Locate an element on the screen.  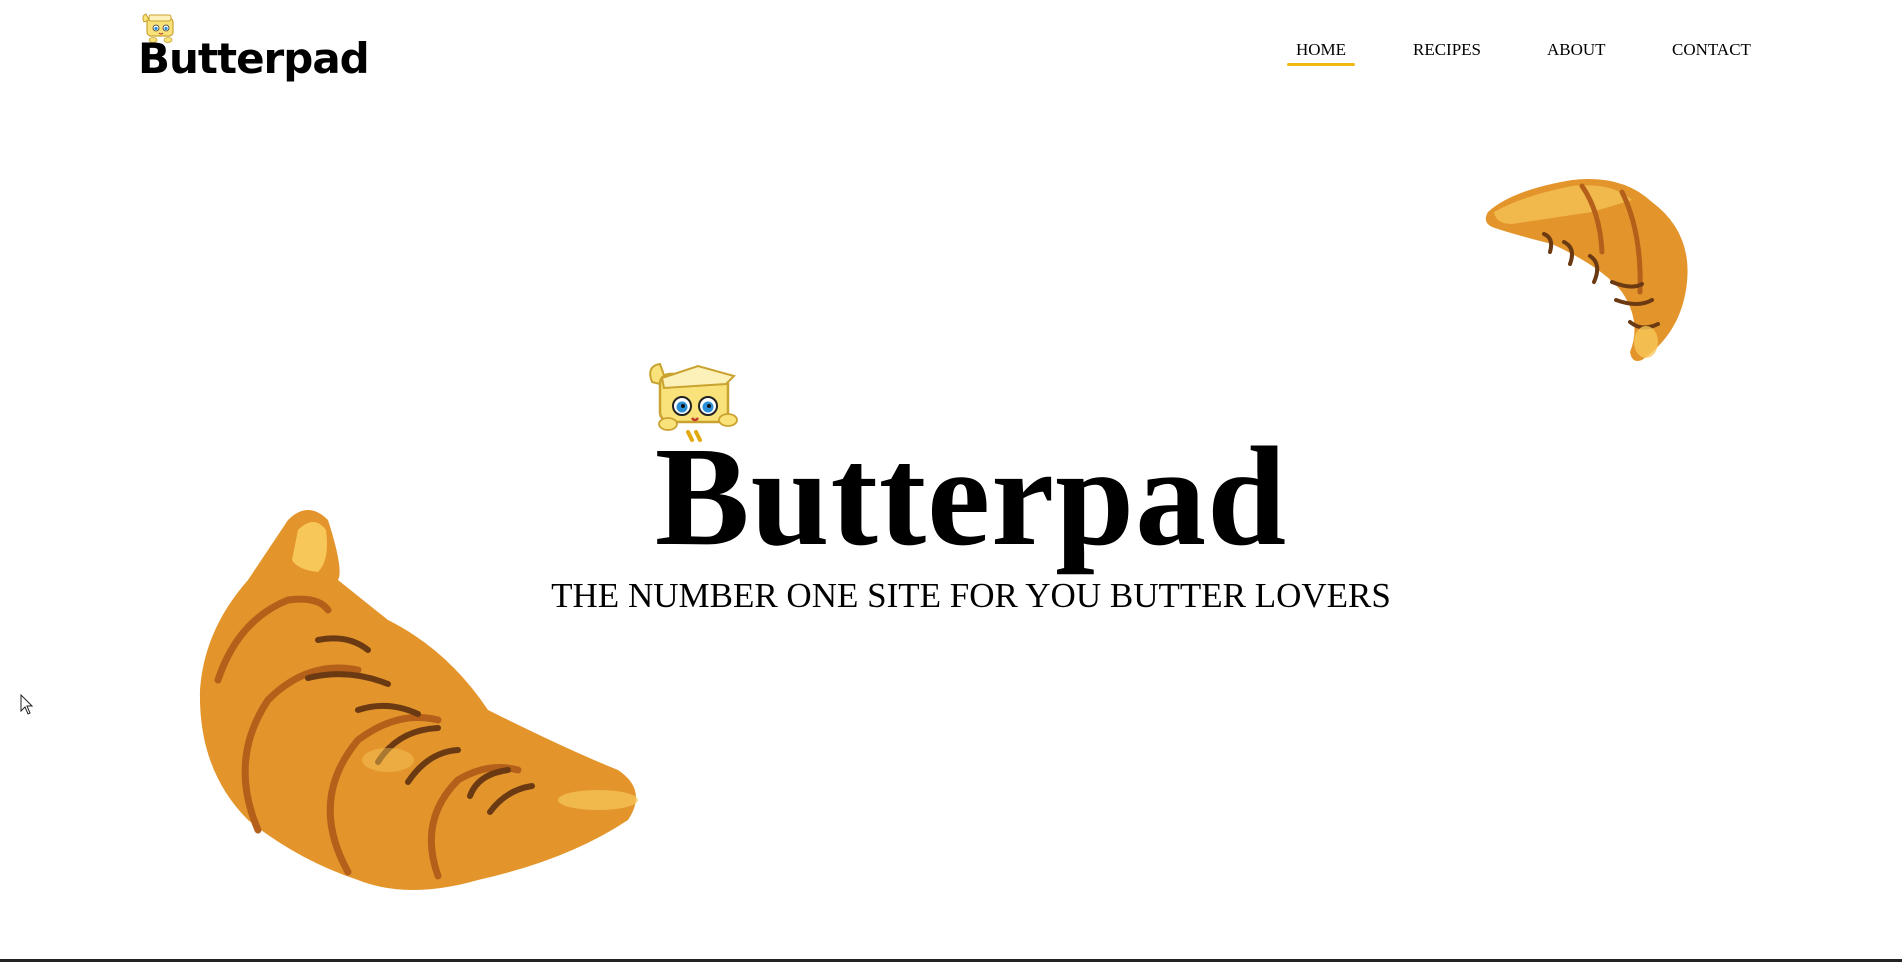
main-nav: HOME RECIPES ABOUT CONTACT is located at coordinates (951, 54).